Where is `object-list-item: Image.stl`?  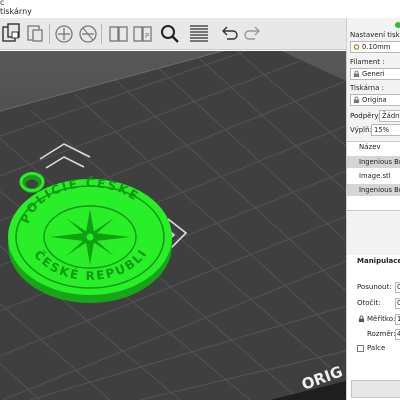
object-list-item: Image.stl is located at coordinates (379, 176).